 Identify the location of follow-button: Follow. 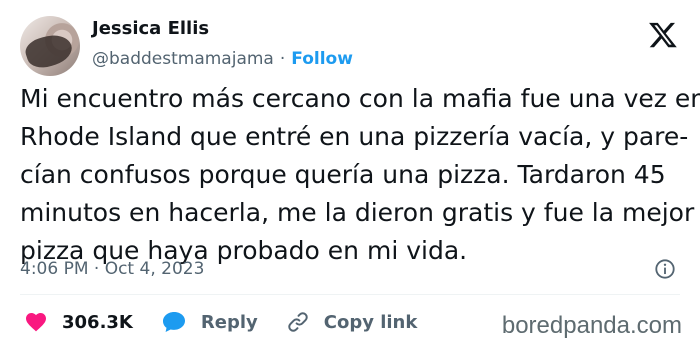
(322, 59).